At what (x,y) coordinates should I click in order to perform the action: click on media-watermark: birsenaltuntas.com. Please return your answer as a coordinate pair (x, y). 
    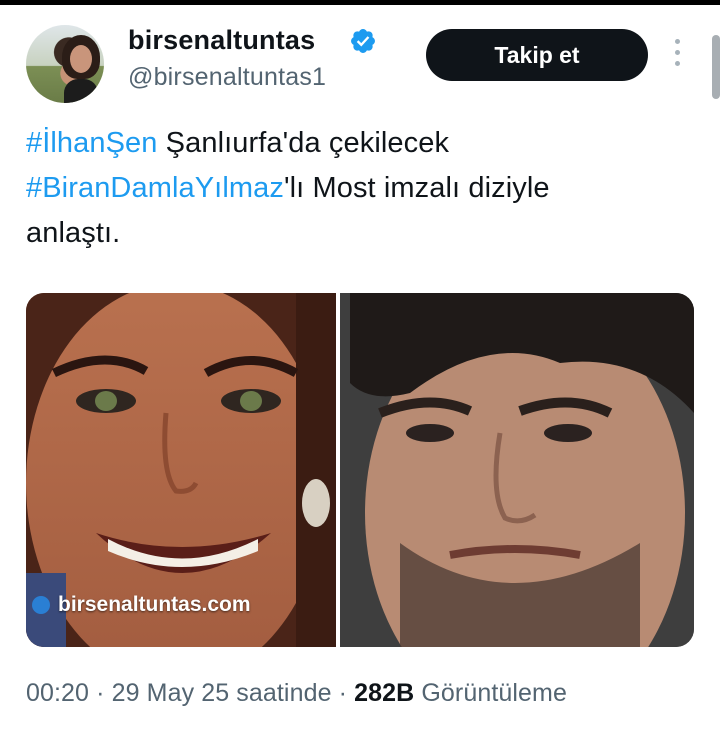
    Looking at the image, I should click on (151, 605).